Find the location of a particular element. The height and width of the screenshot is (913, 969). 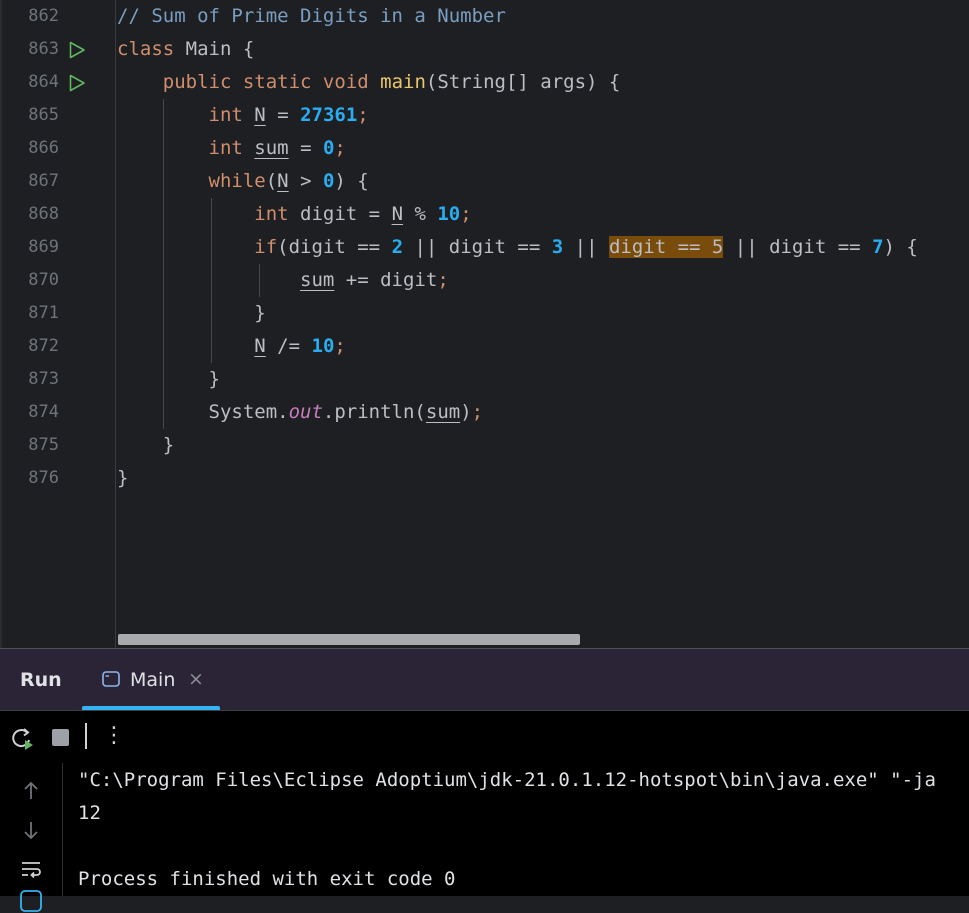

code-line: 876} is located at coordinates (484, 478).